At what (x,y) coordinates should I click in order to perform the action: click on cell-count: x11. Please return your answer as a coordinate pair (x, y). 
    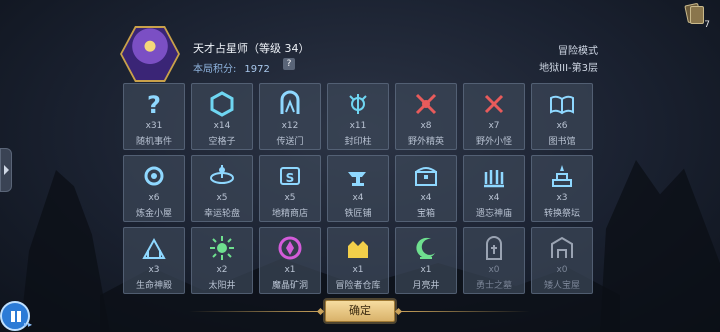
    Looking at the image, I should click on (358, 126).